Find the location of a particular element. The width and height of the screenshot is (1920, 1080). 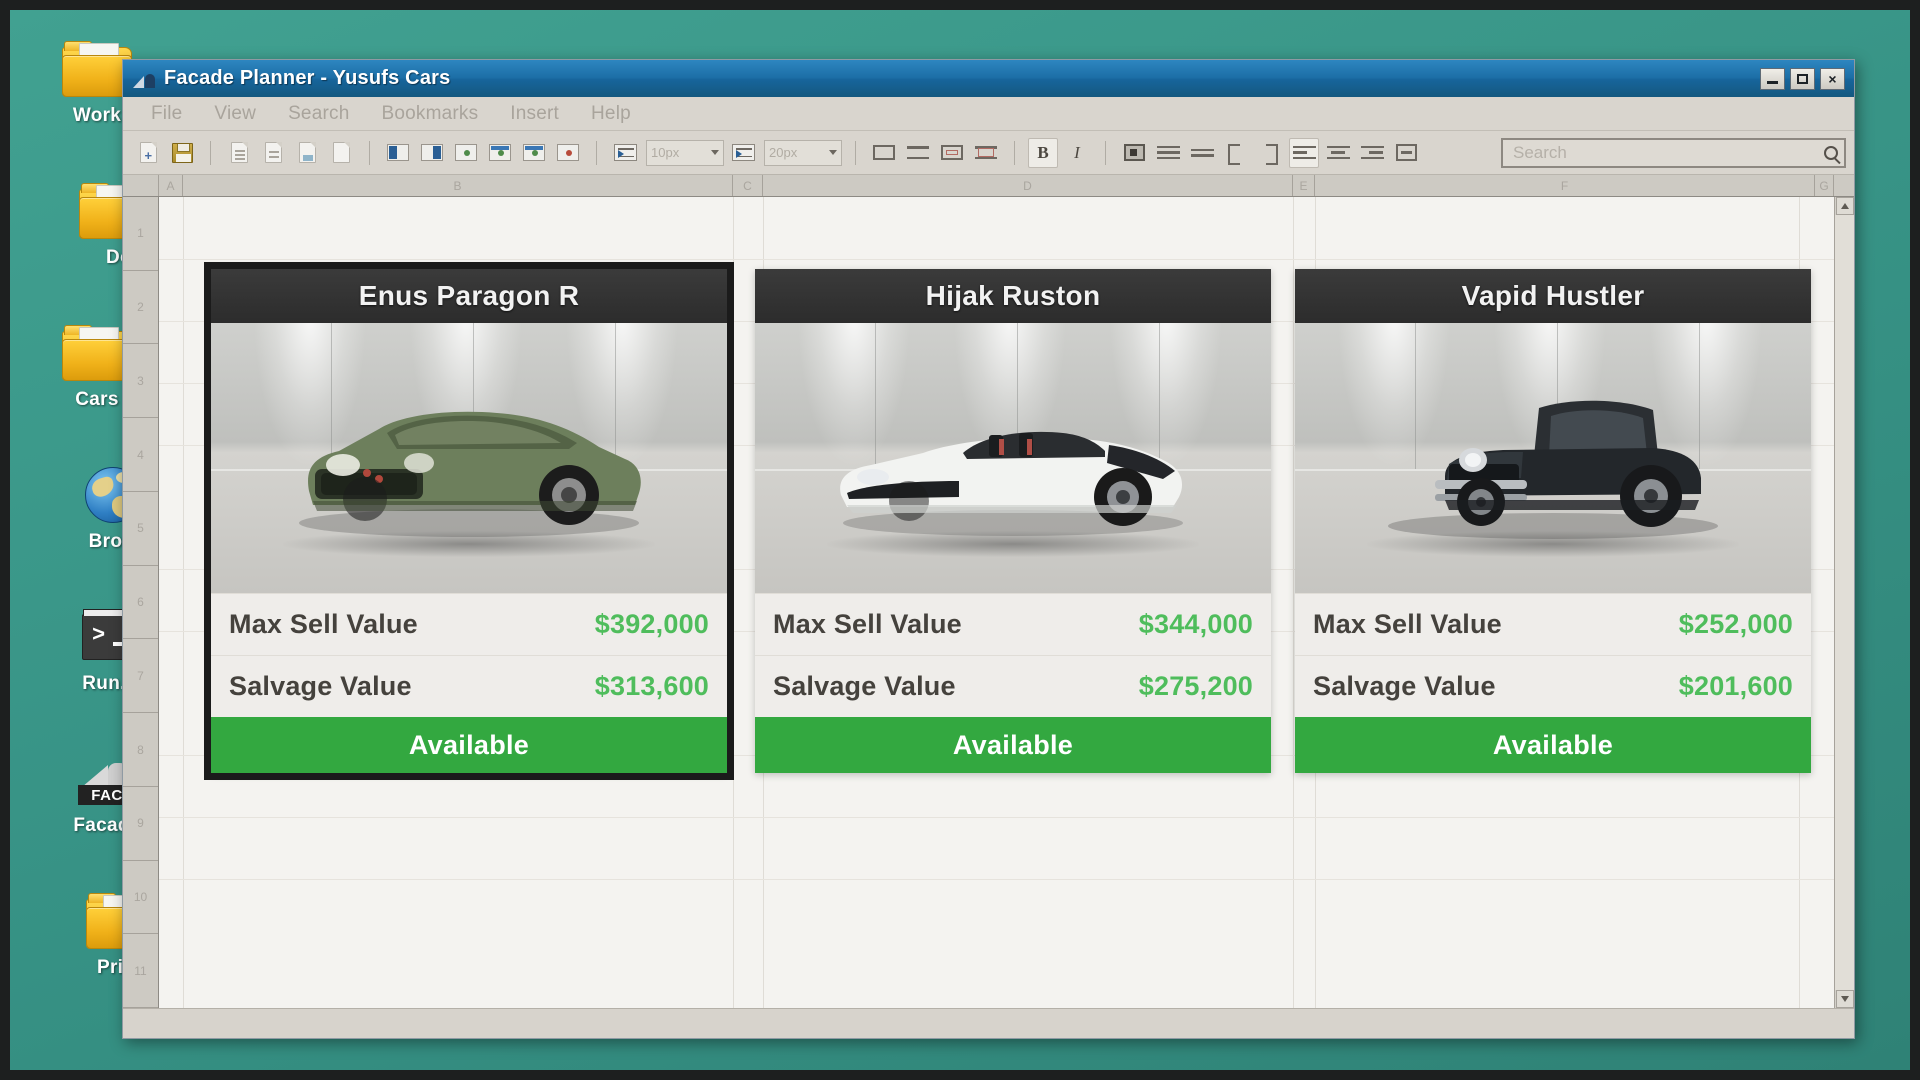

save-button is located at coordinates (182, 153).